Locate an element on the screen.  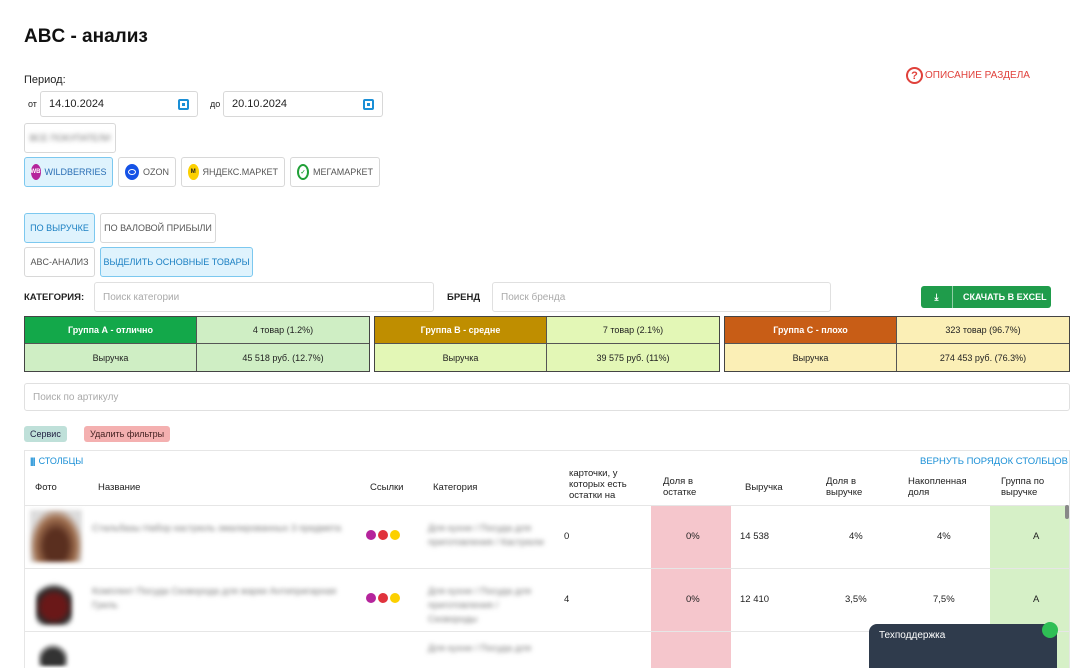
group-a-metric: Выручка is located at coordinates (111, 357).